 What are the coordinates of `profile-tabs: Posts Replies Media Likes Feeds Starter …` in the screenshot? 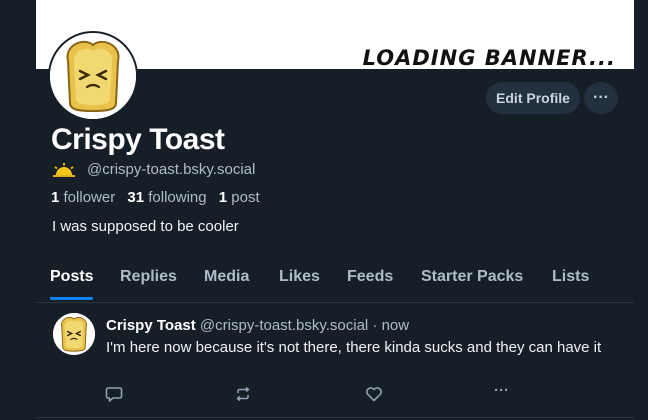 It's located at (335, 282).